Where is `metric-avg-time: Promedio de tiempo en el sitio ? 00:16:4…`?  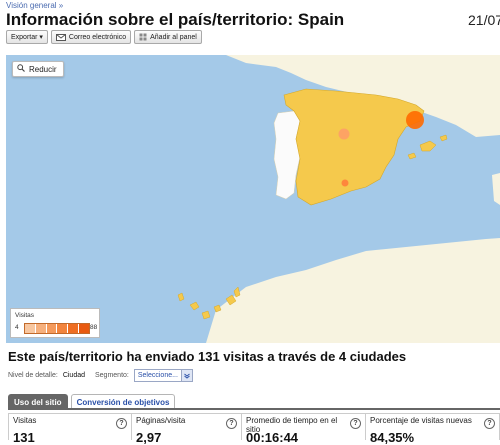 metric-avg-time: Promedio de tiempo en el sitio ? 00:16:4… is located at coordinates (304, 429).